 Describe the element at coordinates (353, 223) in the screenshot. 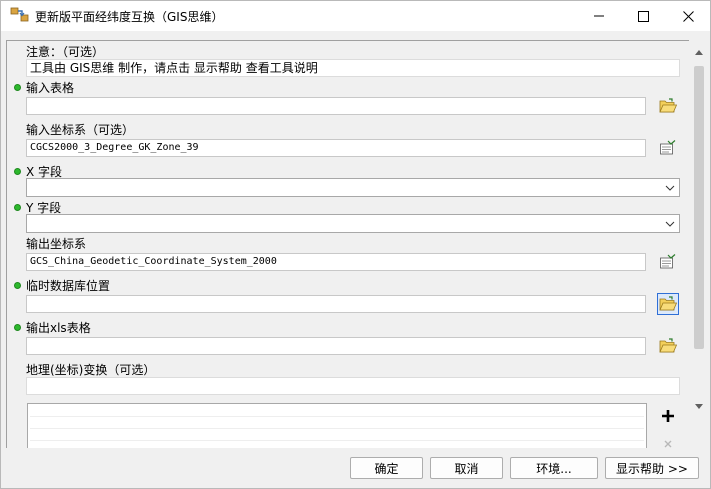

I see `y-field-dropdown` at that location.